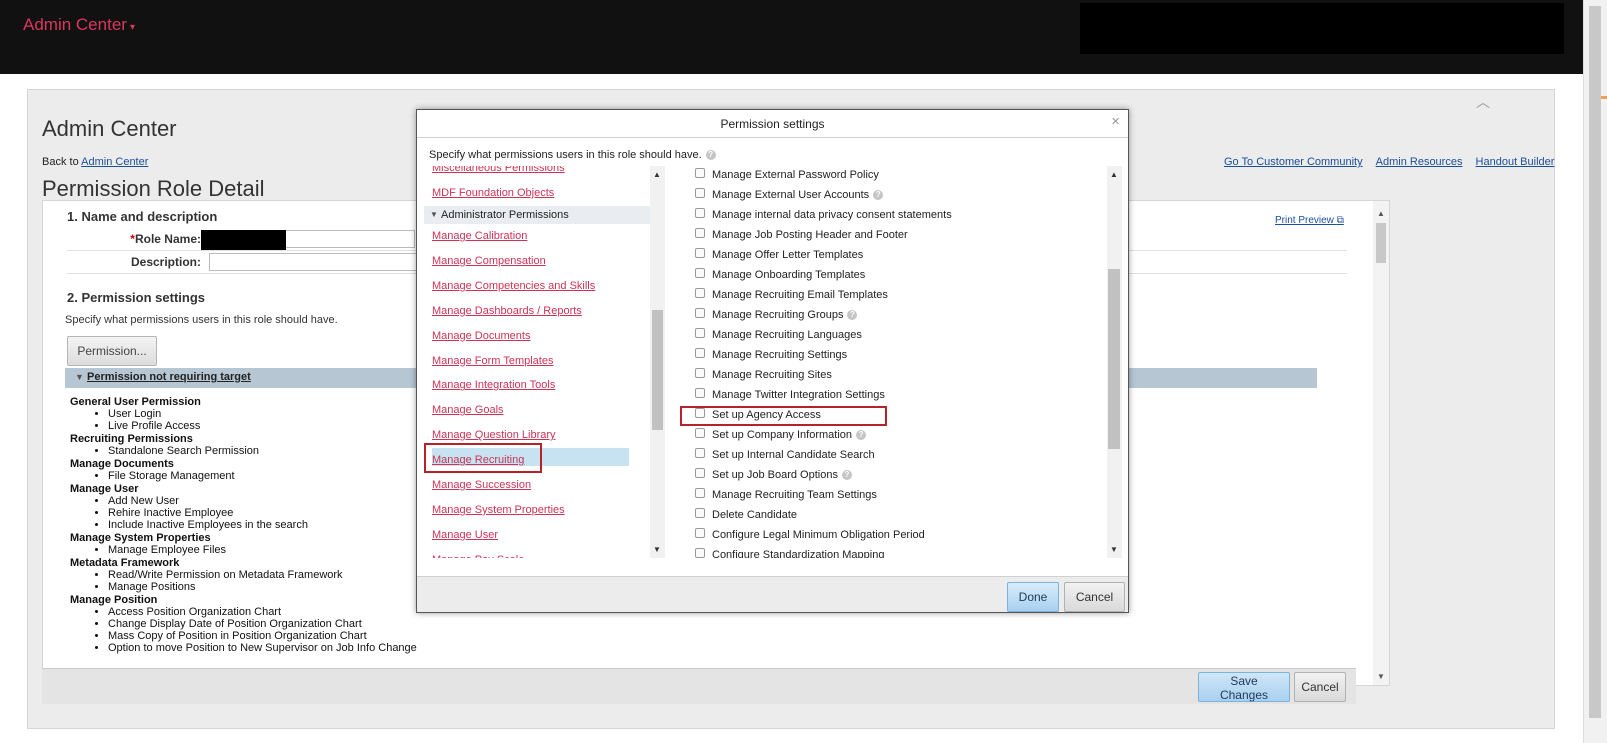  What do you see at coordinates (262, 426) in the screenshot?
I see `list-item: Live Profile Access` at bounding box center [262, 426].